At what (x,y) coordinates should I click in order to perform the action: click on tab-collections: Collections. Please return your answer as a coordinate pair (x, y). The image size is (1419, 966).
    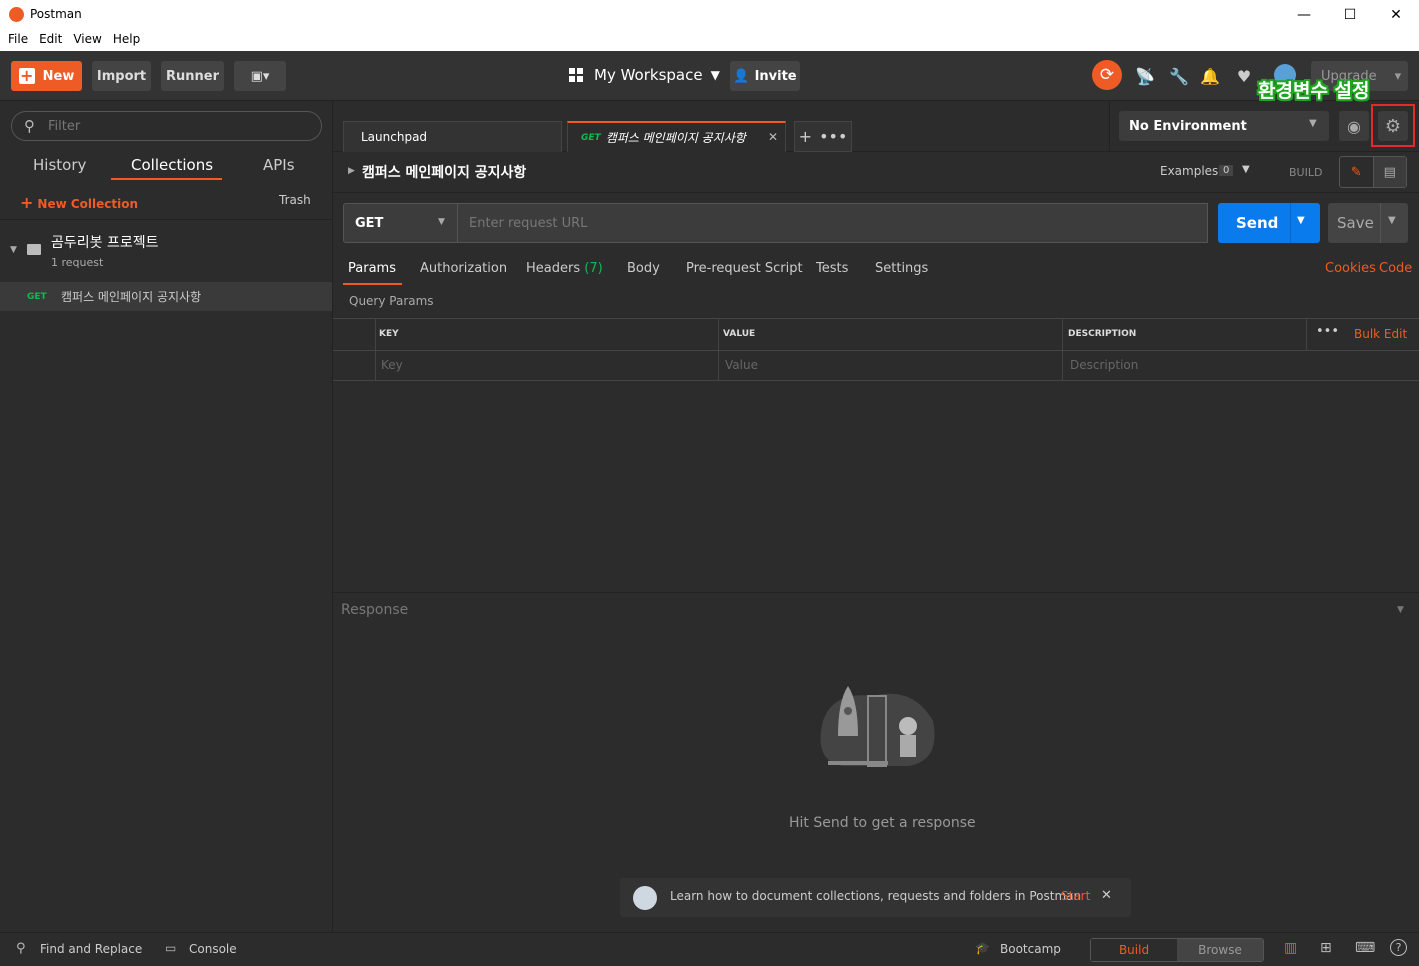
    Looking at the image, I should click on (172, 165).